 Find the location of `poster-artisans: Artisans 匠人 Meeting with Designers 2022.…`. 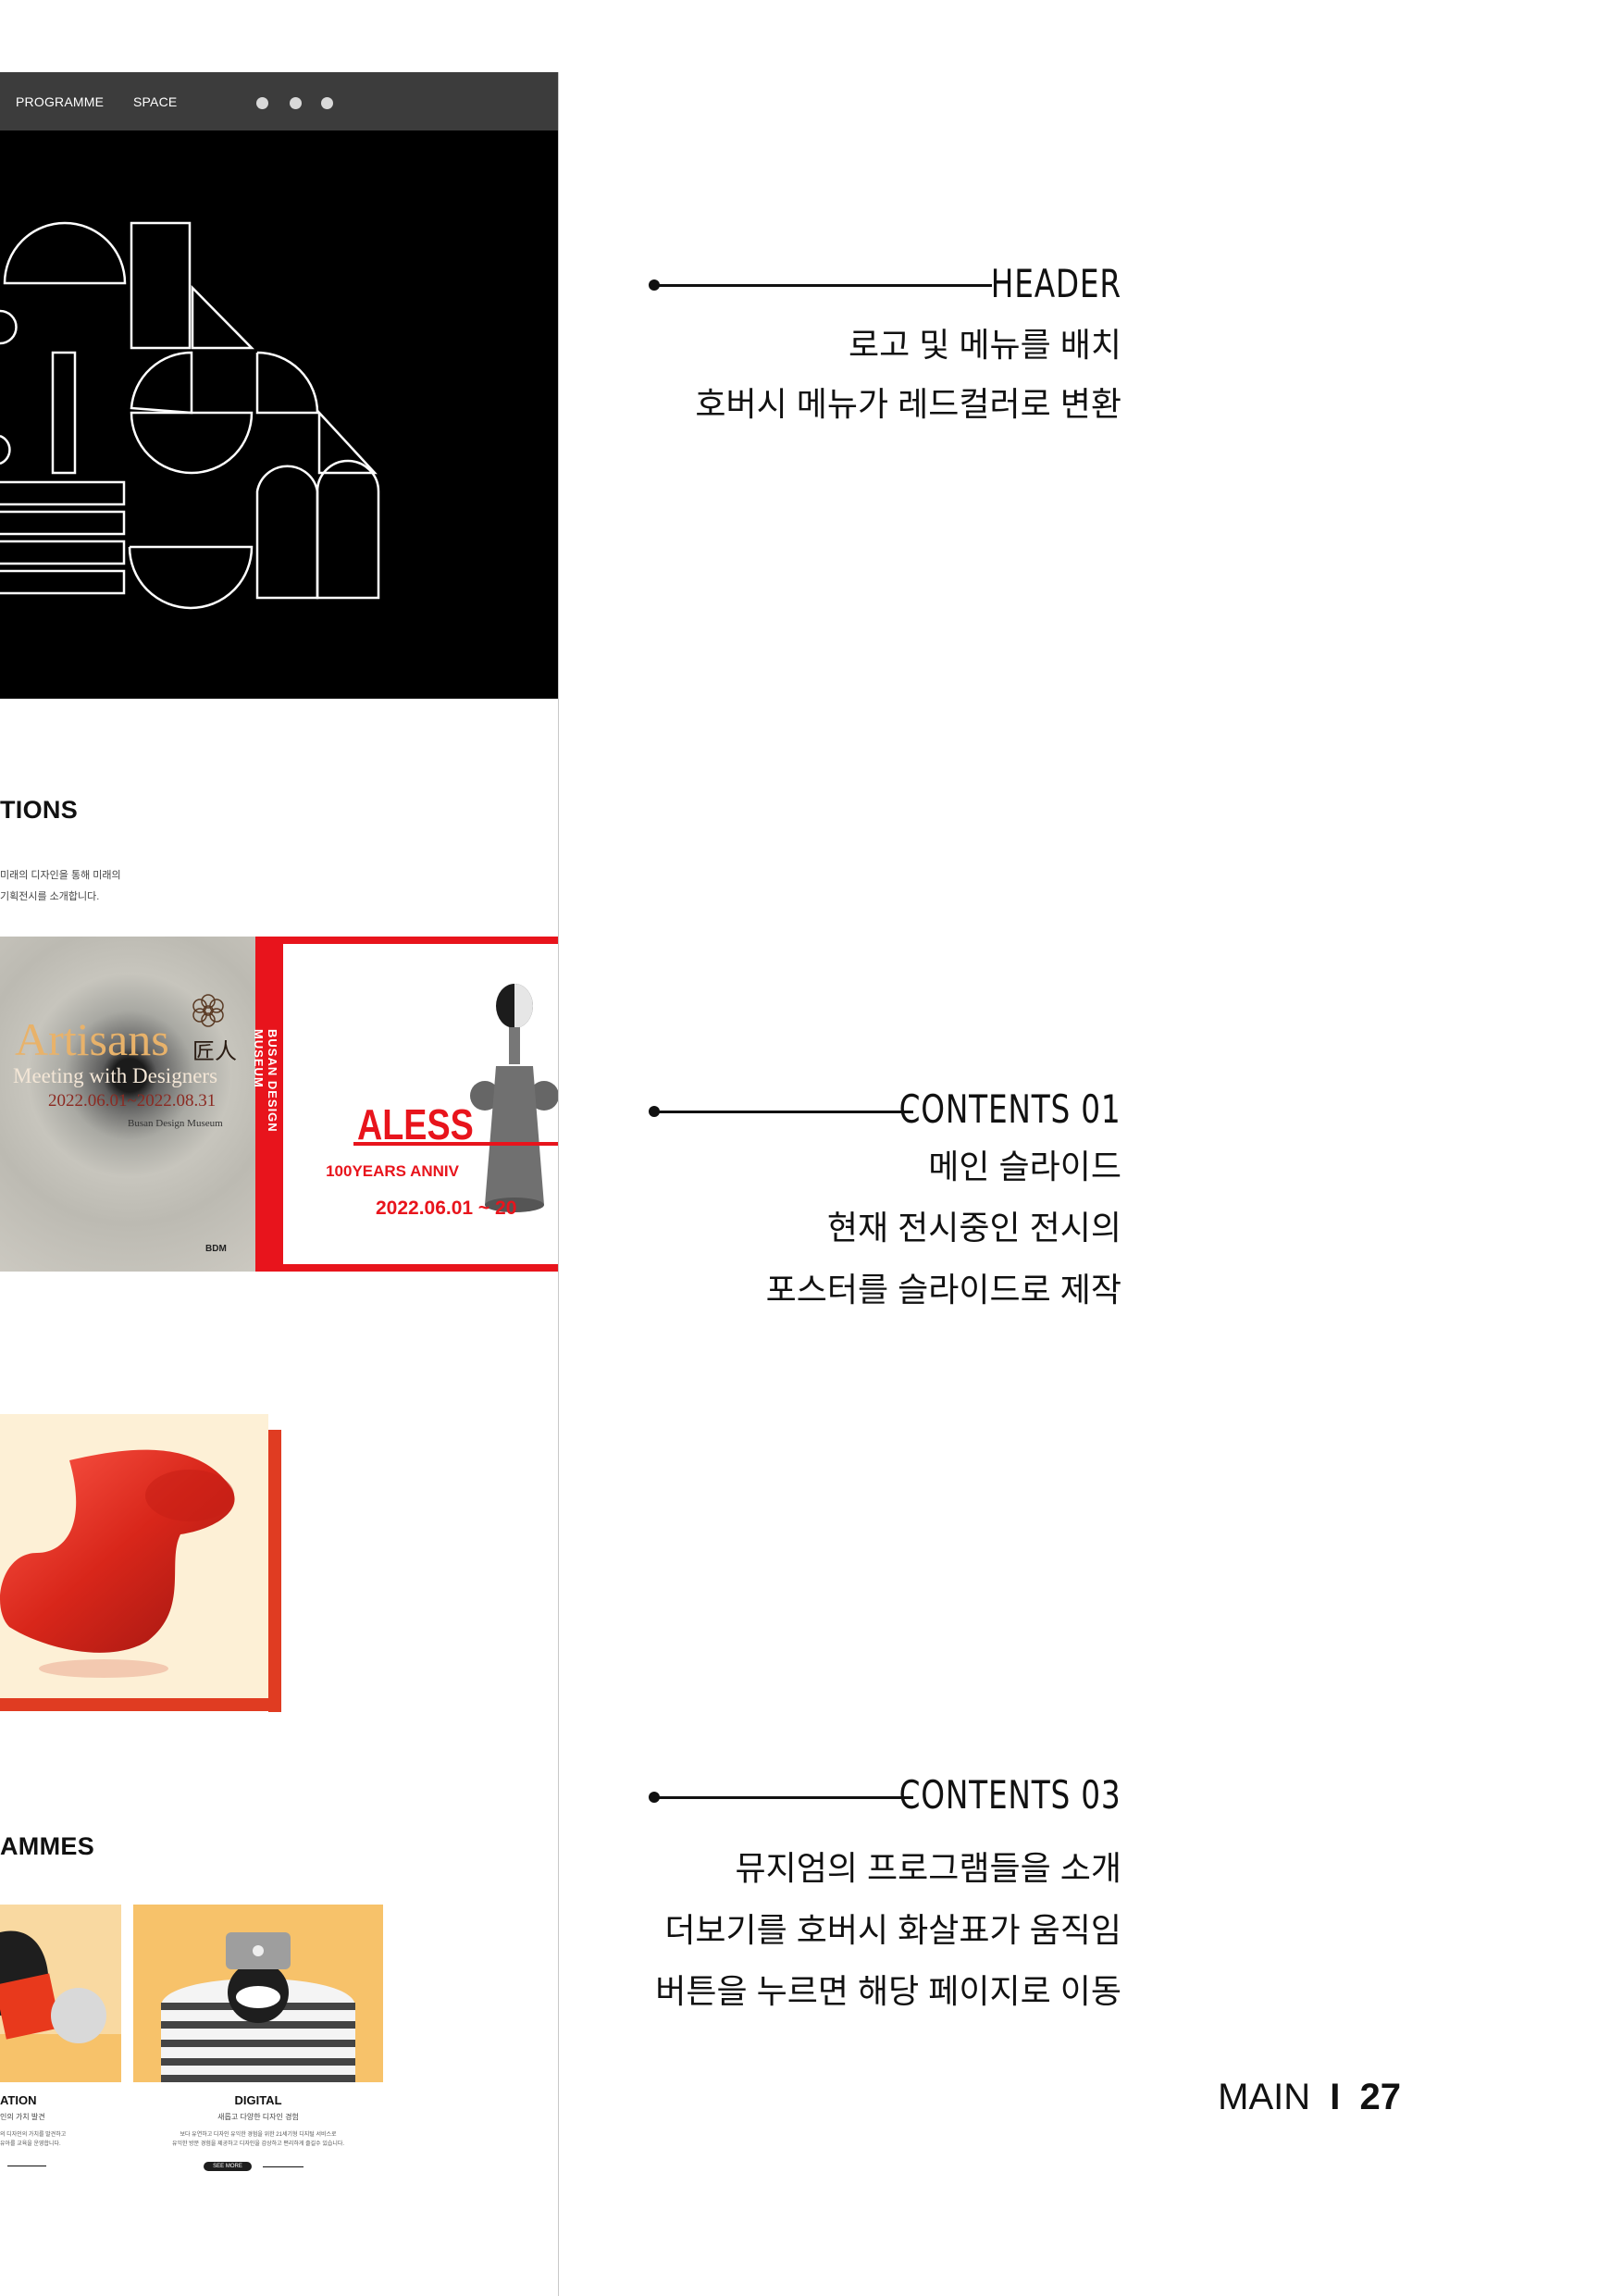

poster-artisans: Artisans 匠人 Meeting with Designers 2022.… is located at coordinates (127, 1104).